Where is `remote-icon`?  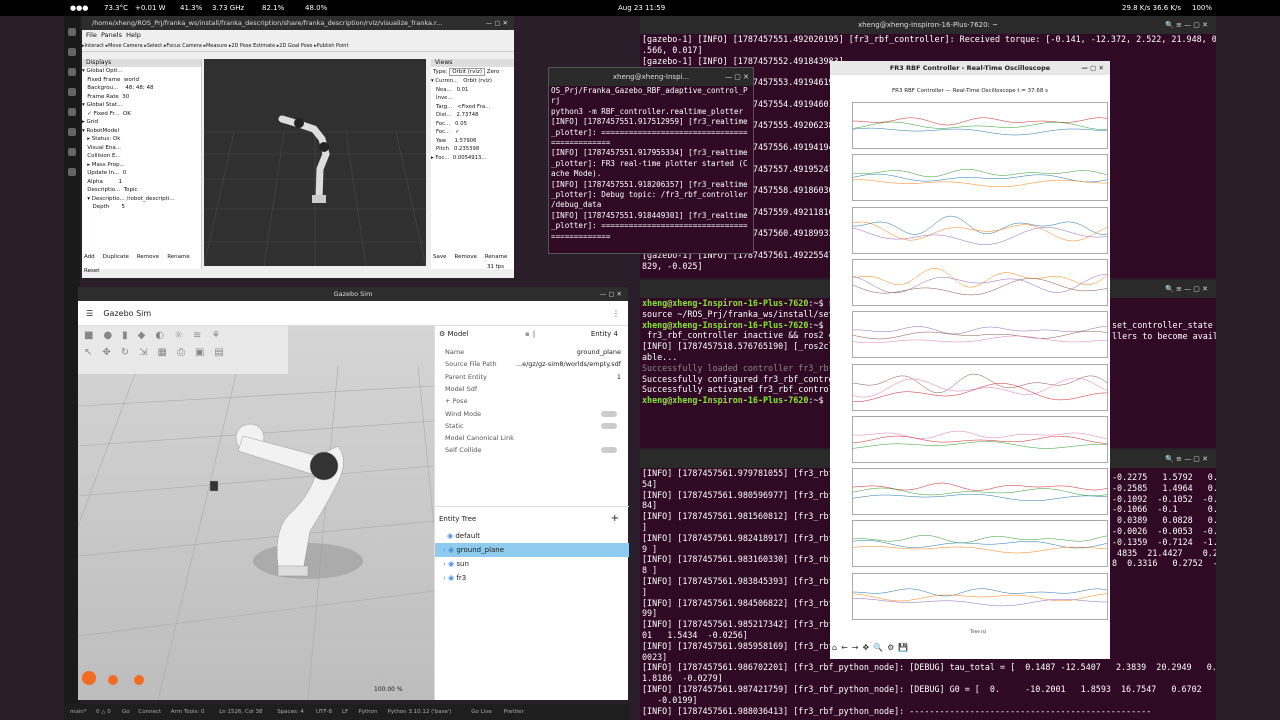
remote-icon is located at coordinates (72, 132).